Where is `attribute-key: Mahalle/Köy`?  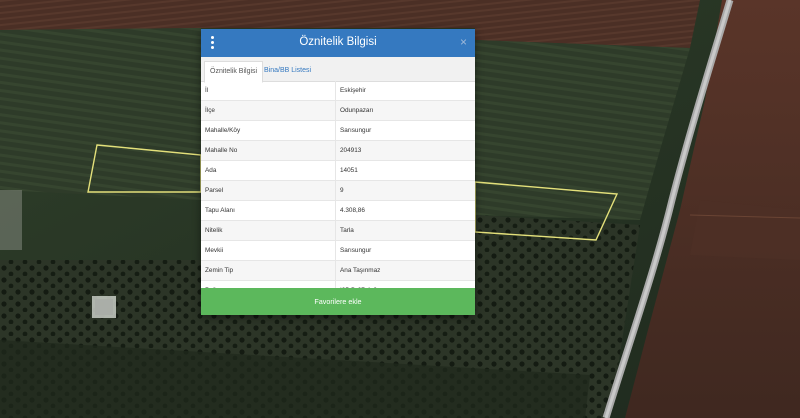 attribute-key: Mahalle/Köy is located at coordinates (268, 130).